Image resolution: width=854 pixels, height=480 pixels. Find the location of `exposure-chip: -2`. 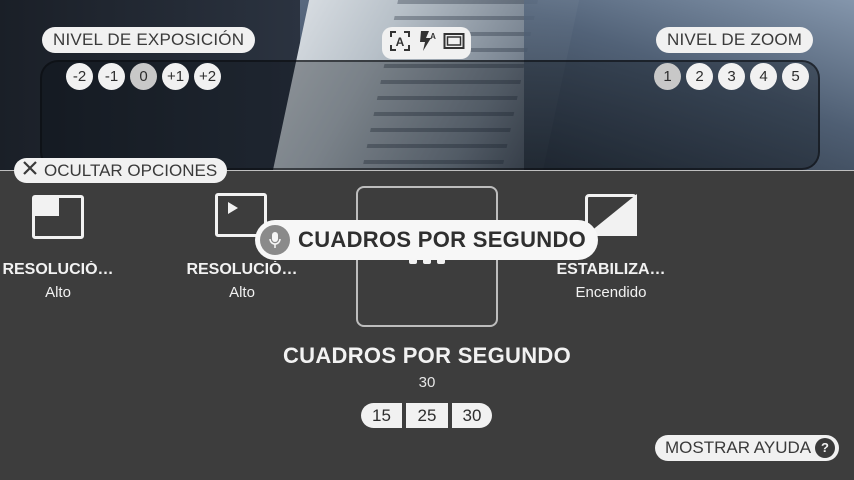

exposure-chip: -2 is located at coordinates (79, 76).